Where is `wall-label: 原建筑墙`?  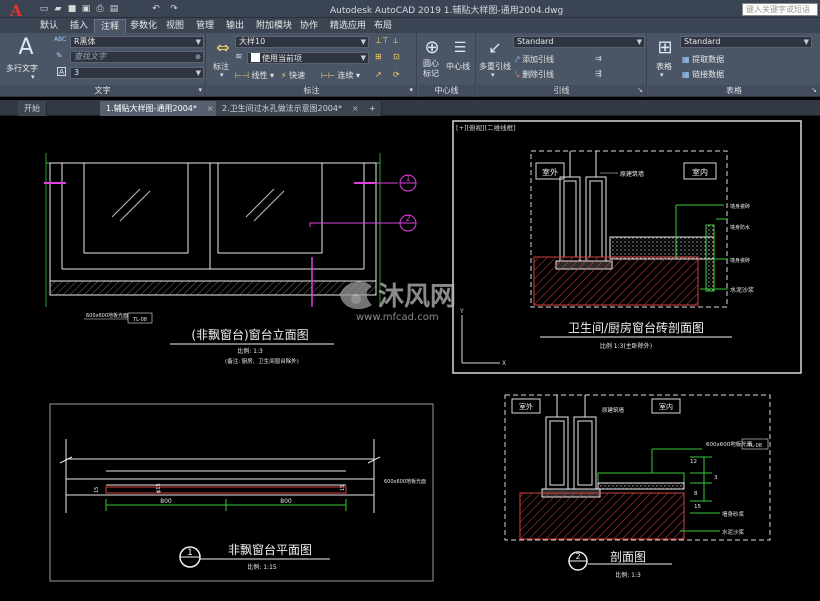
wall-label: 原建筑墙 is located at coordinates (613, 410).